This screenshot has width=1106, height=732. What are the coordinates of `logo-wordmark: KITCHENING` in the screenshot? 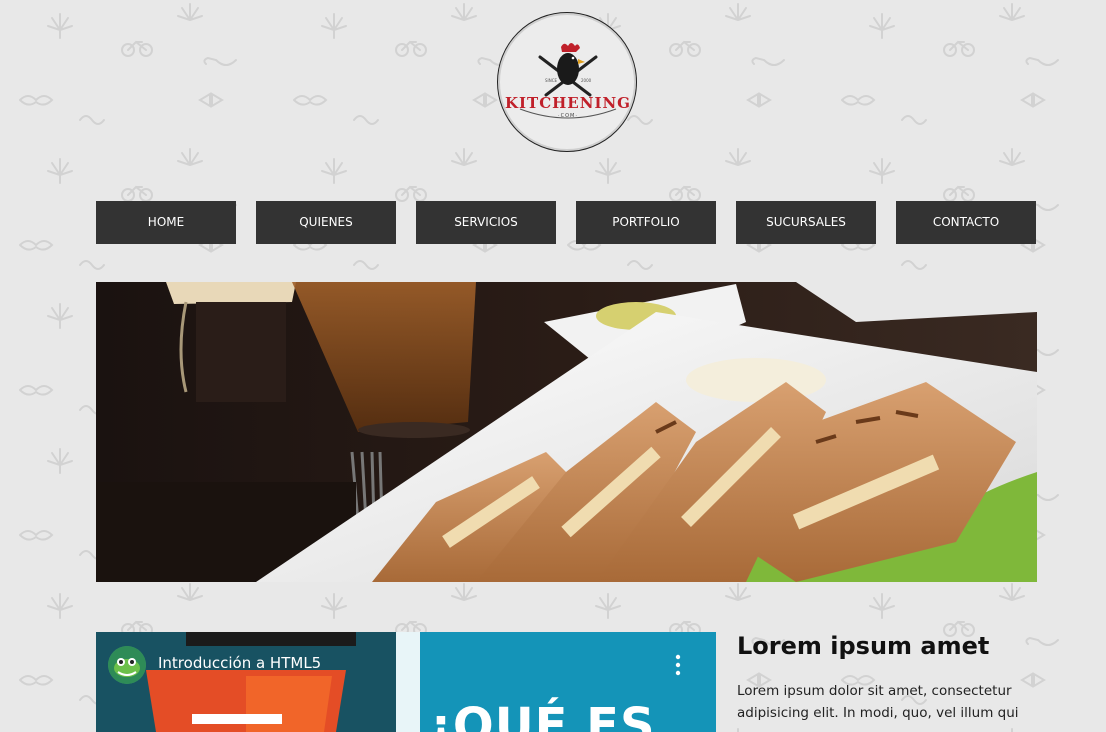 It's located at (567, 103).